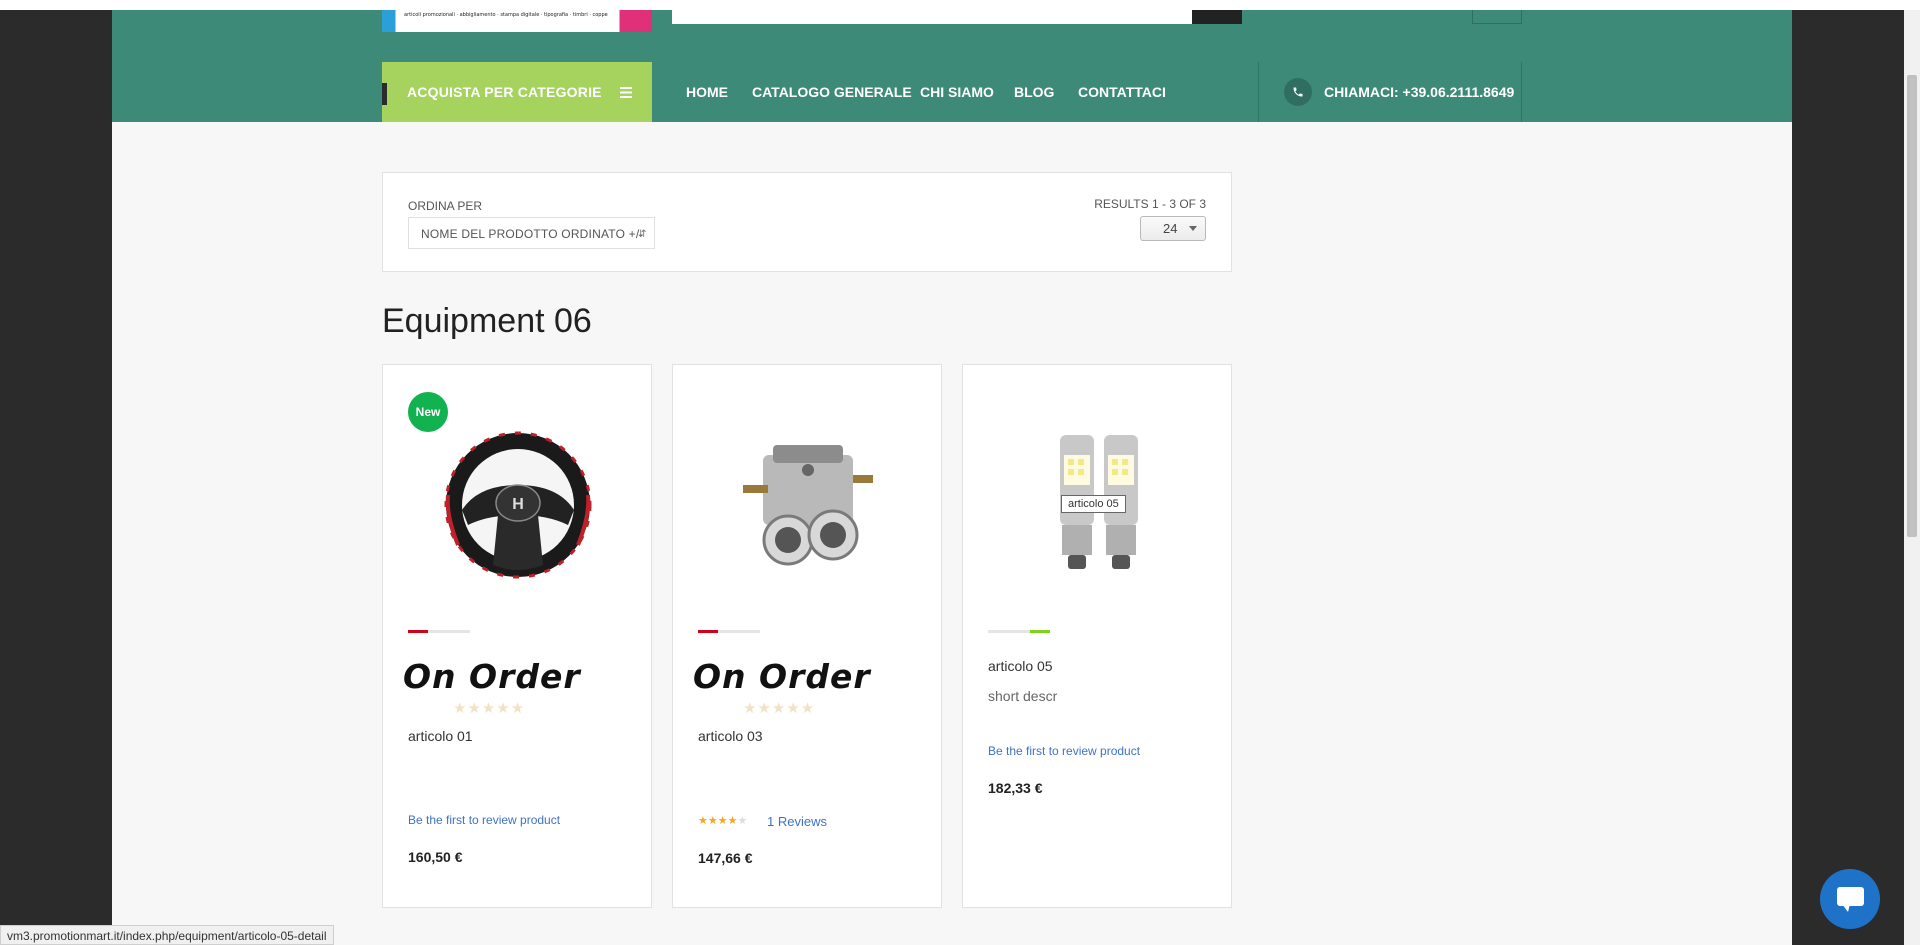  What do you see at coordinates (960, 5) in the screenshot?
I see `browser-top-edge` at bounding box center [960, 5].